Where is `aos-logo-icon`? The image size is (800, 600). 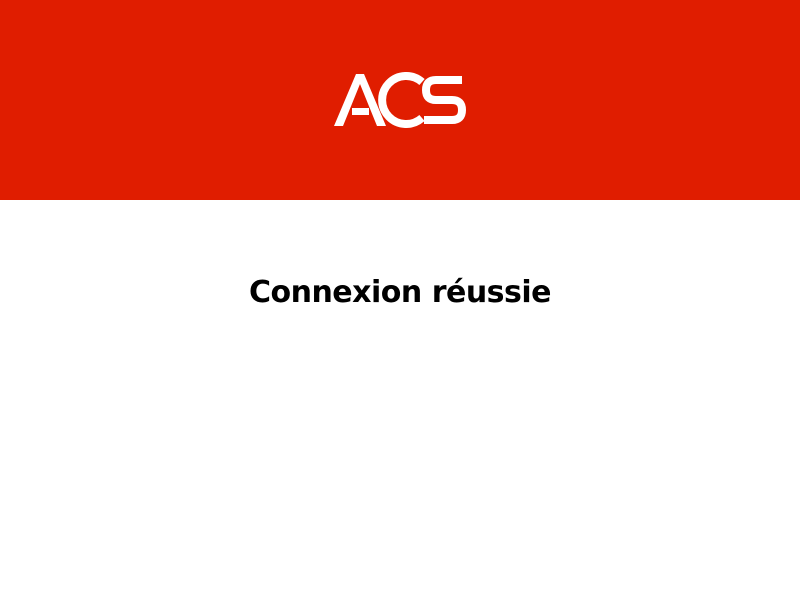
aos-logo-icon is located at coordinates (400, 100).